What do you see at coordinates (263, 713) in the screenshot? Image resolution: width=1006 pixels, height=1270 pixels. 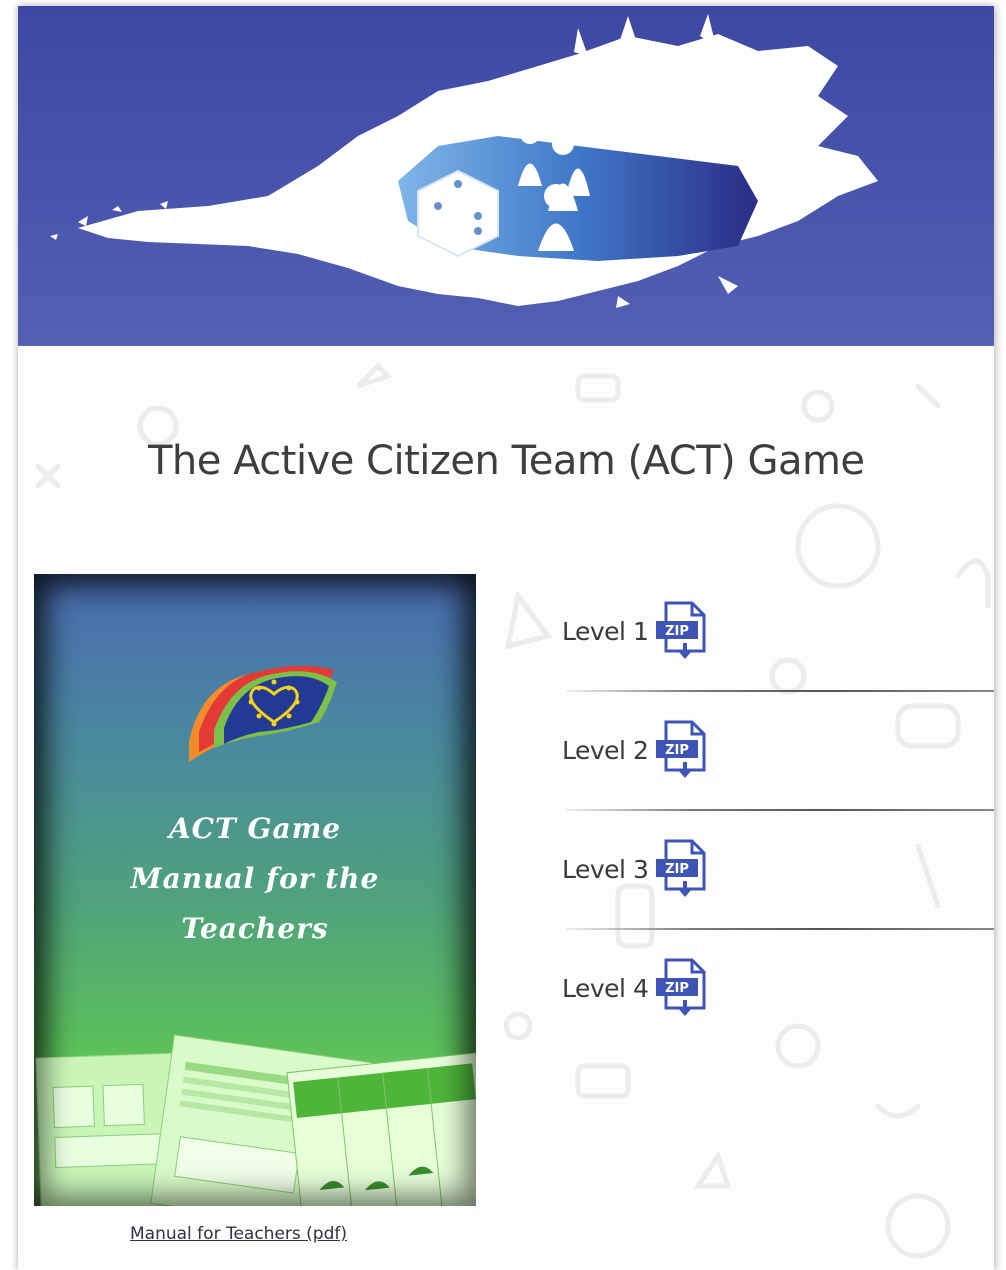 I see `eu-heart-logo` at bounding box center [263, 713].